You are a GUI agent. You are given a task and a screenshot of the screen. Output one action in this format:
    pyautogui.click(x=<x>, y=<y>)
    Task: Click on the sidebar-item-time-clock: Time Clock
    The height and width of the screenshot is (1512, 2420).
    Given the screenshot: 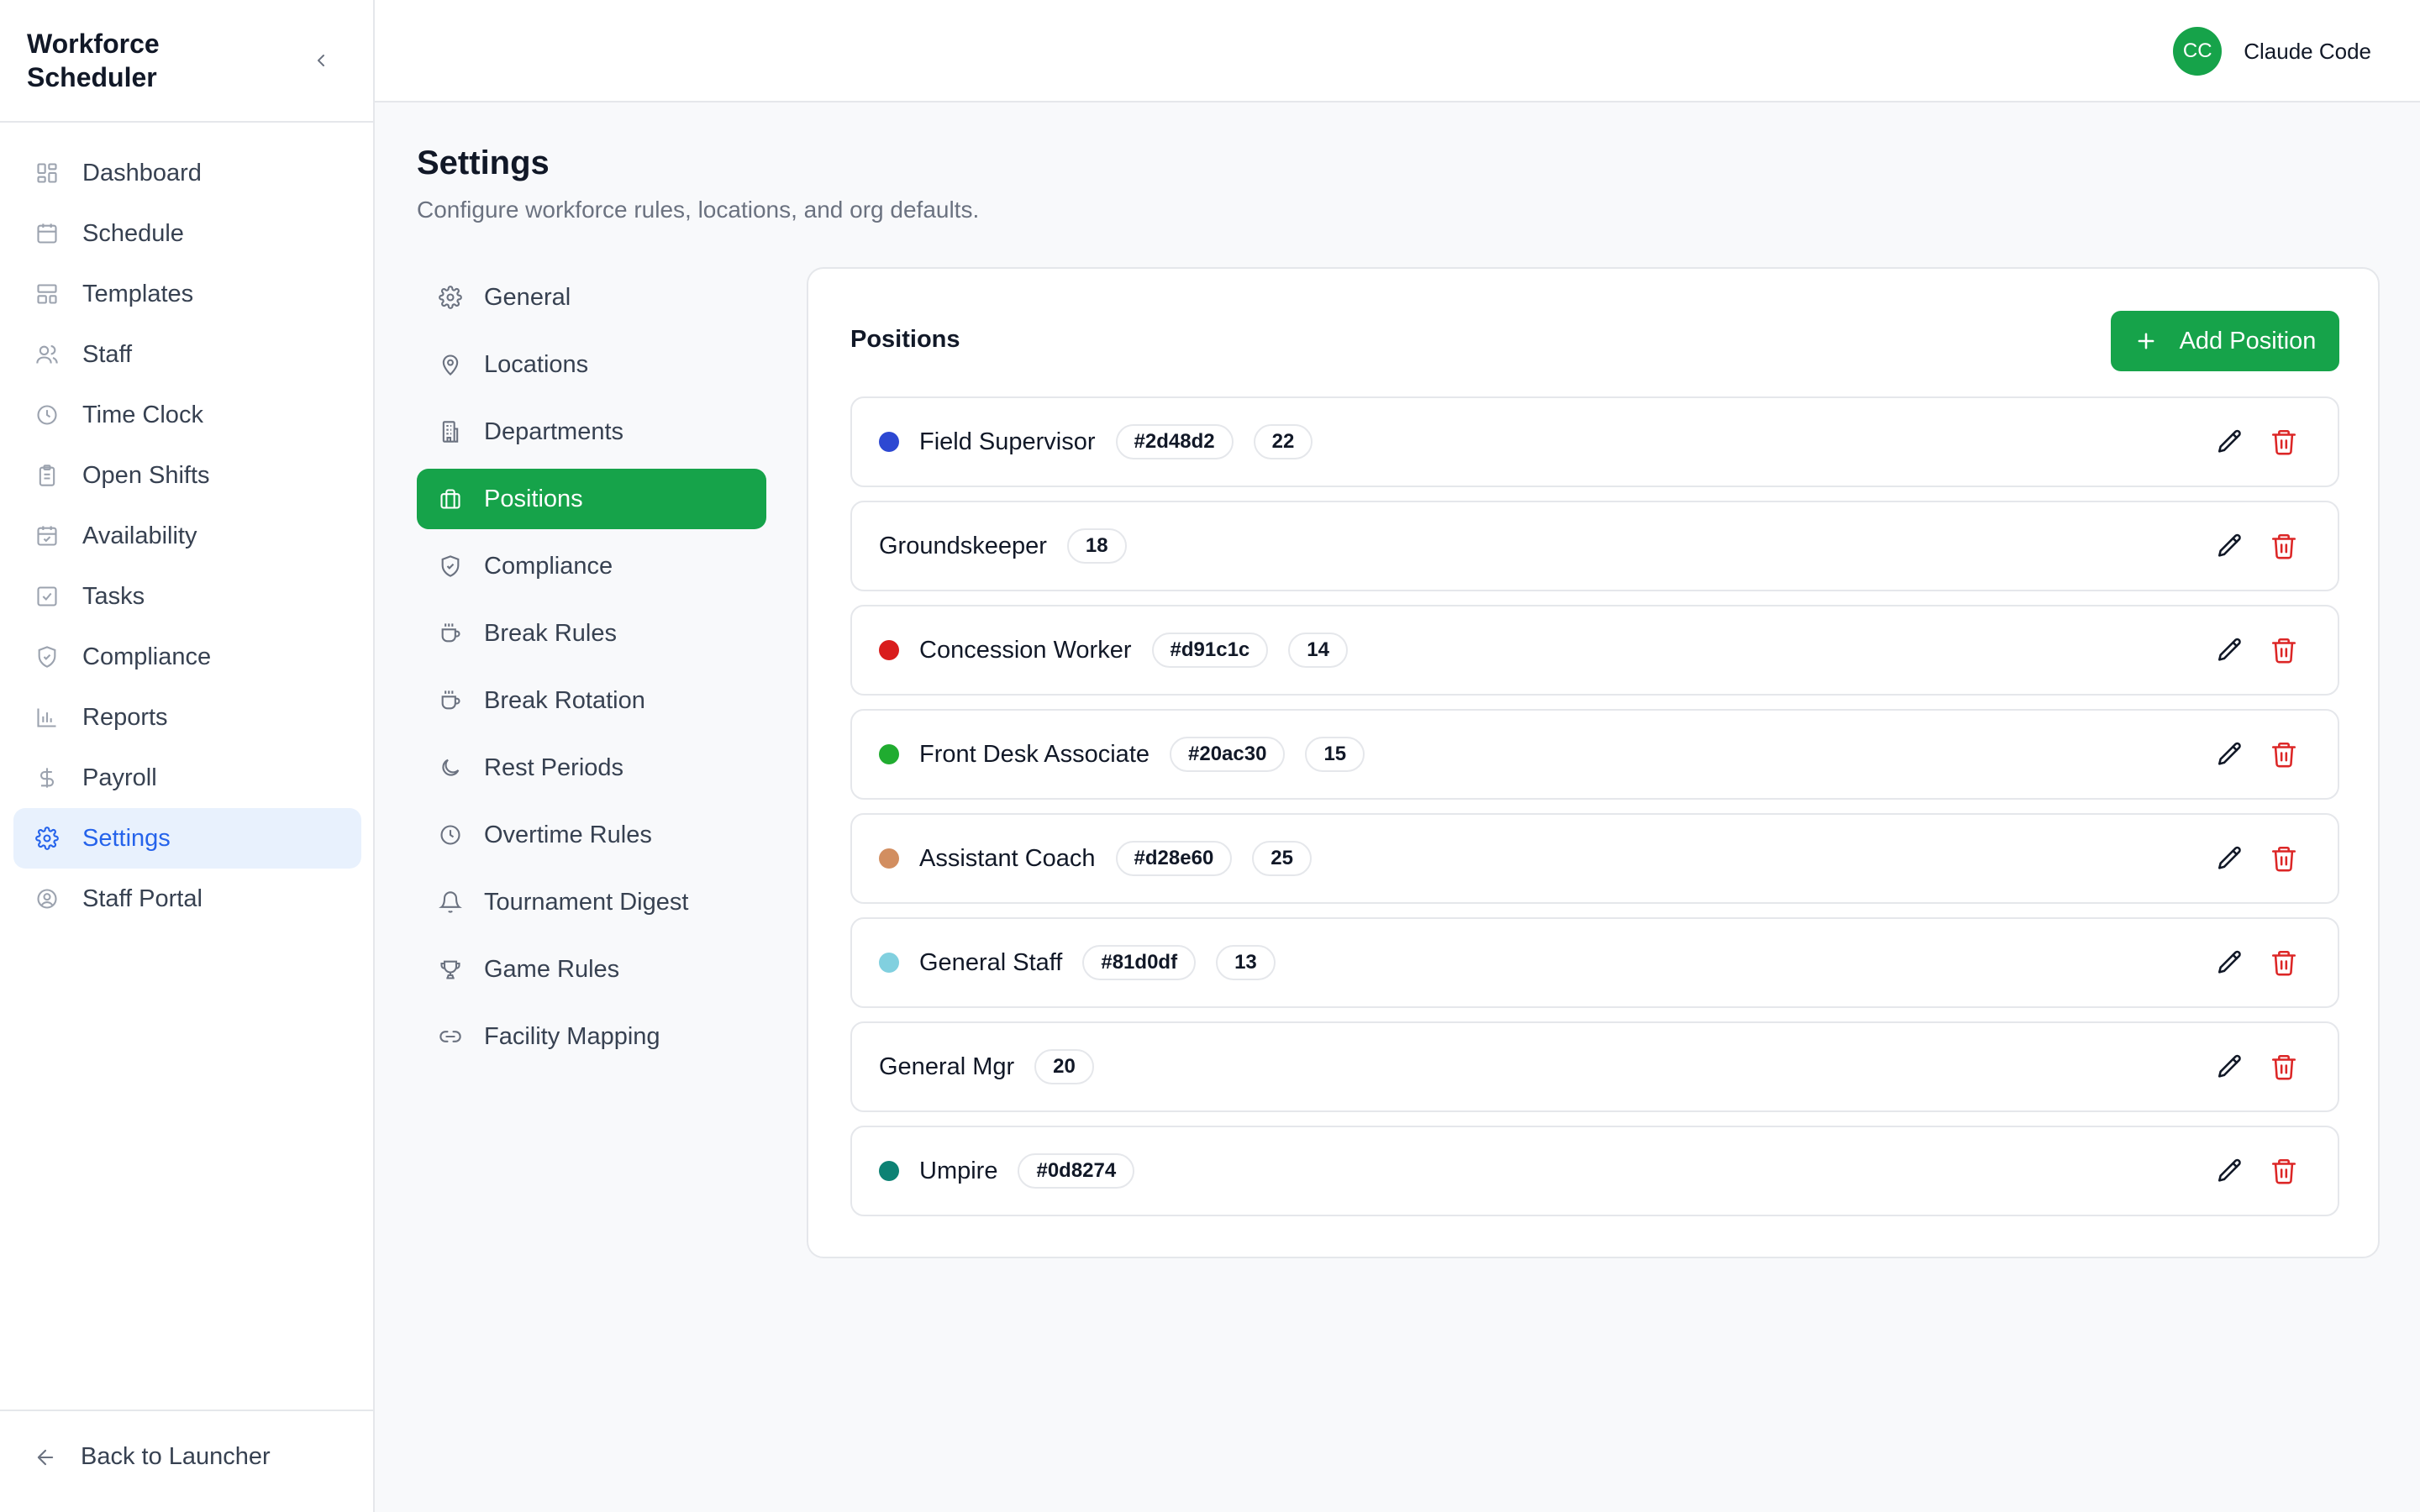 What is the action you would take?
    pyautogui.click(x=187, y=415)
    